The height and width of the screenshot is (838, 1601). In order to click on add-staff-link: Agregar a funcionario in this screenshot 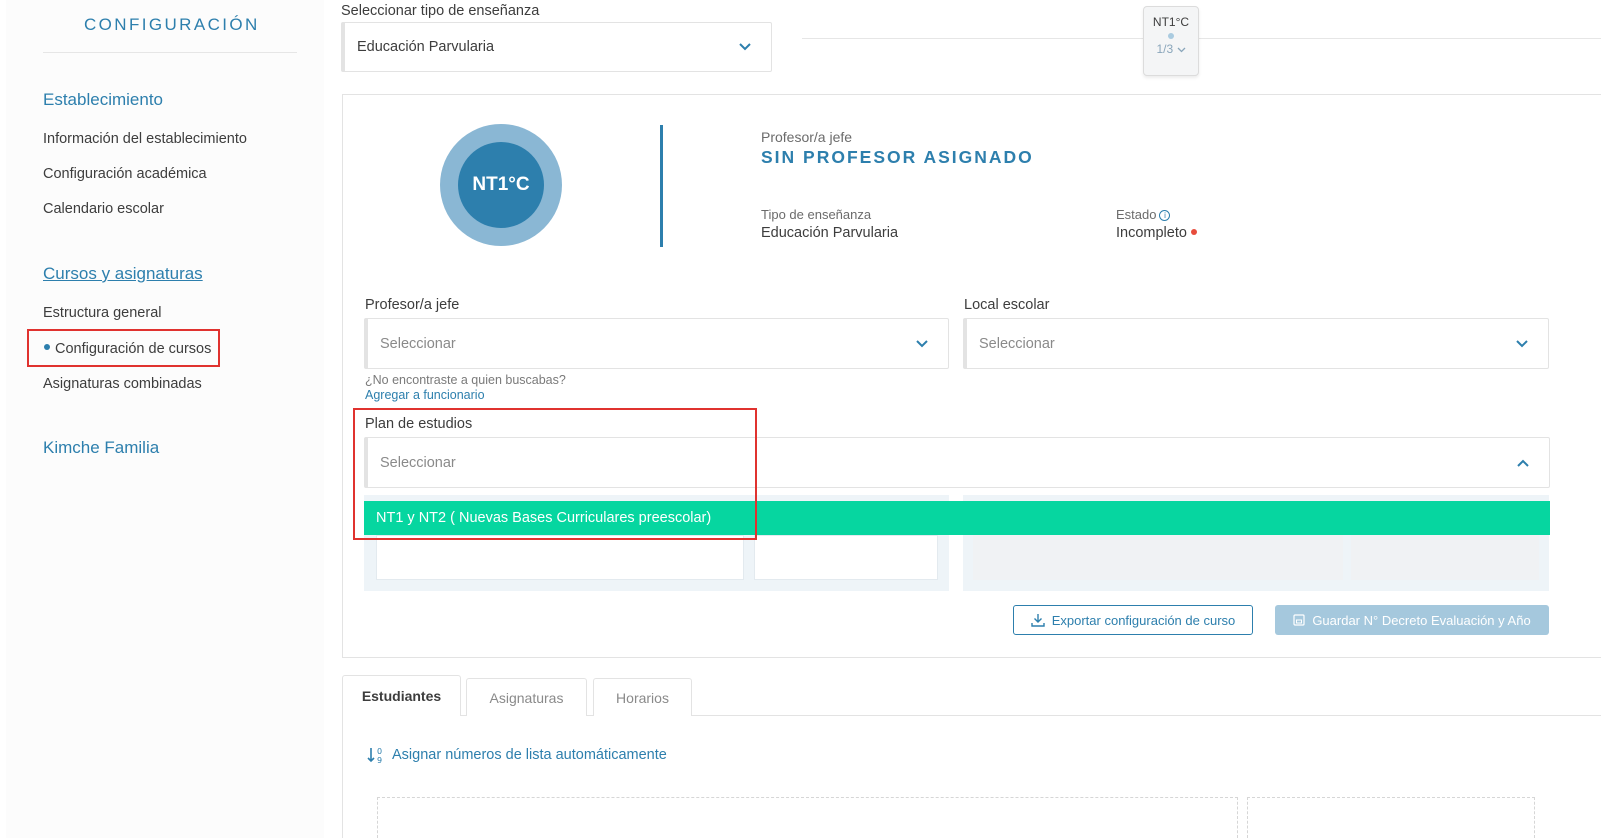, I will do `click(425, 395)`.